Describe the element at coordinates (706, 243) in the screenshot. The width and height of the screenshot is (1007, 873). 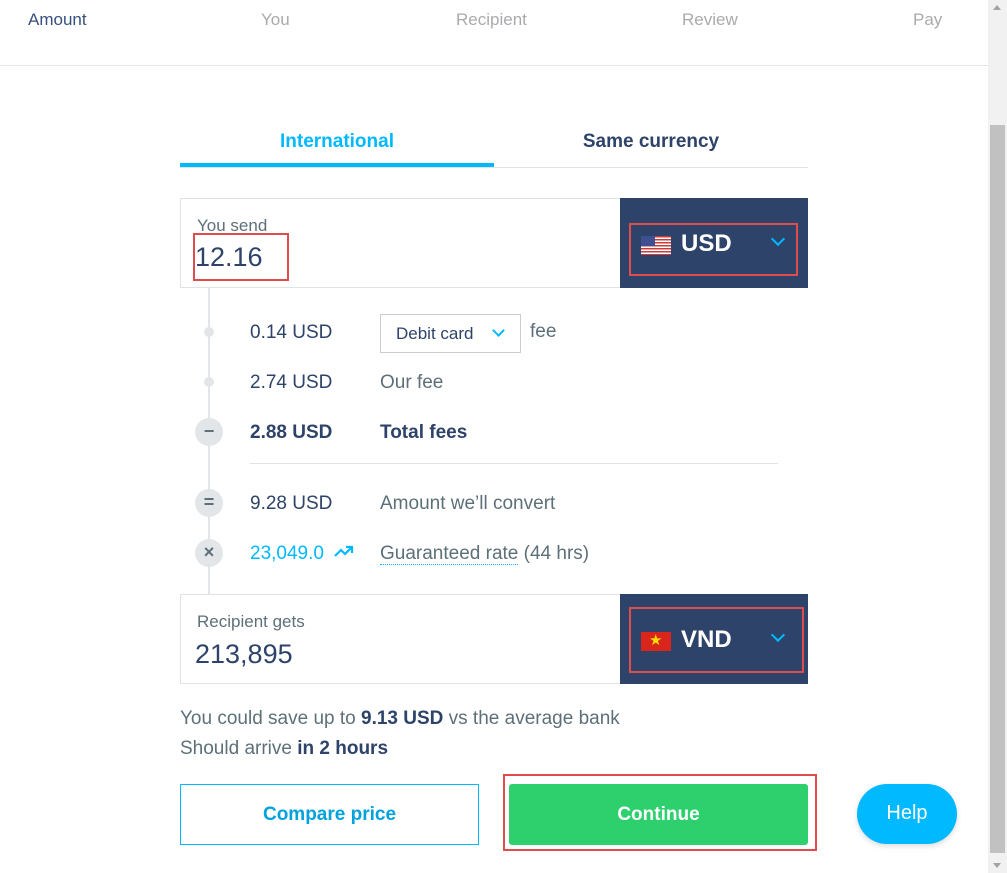
I see `send-currency-code: USD` at that location.